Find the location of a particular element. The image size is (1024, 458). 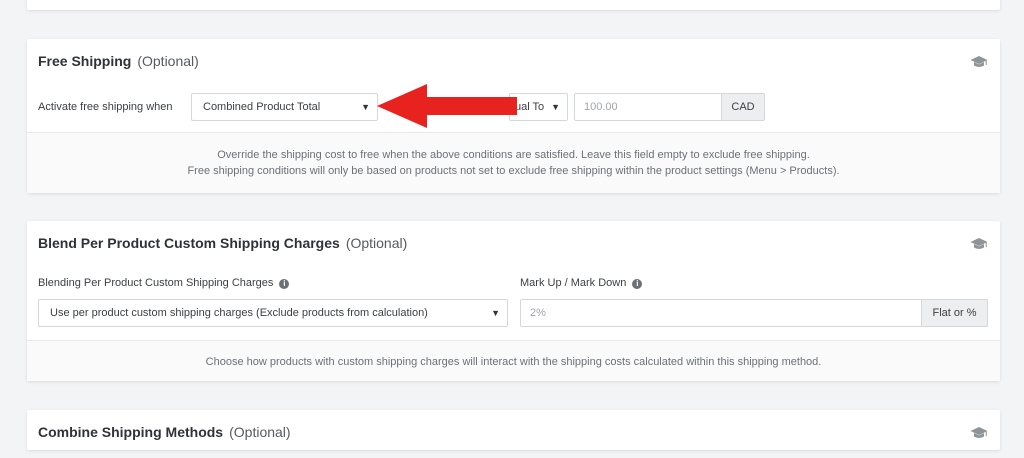

markup-addon-text: Flat or % is located at coordinates (954, 313).